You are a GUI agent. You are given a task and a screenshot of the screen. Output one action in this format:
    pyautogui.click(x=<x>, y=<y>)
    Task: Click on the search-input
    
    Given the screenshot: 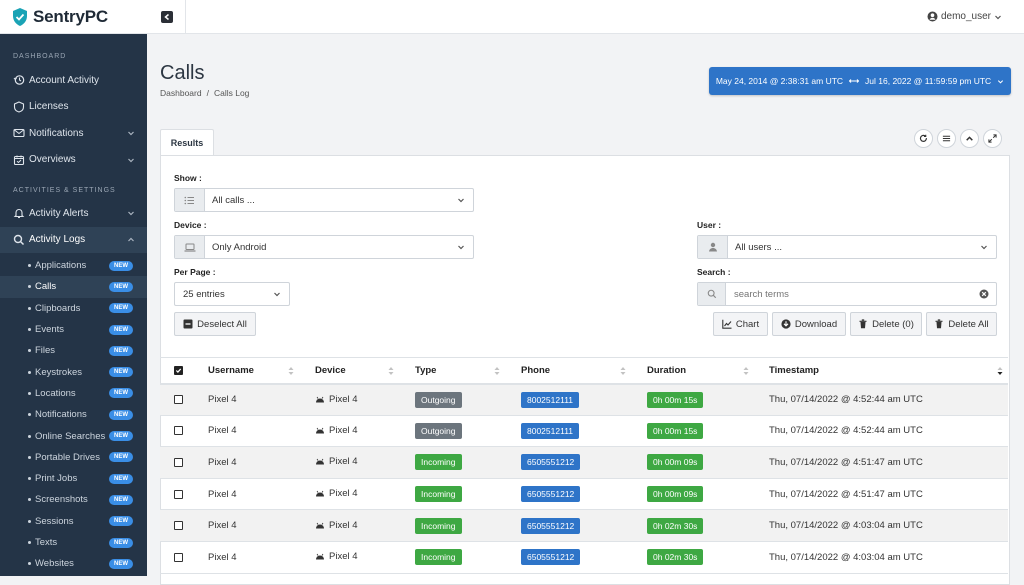 What is the action you would take?
    pyautogui.click(x=852, y=294)
    